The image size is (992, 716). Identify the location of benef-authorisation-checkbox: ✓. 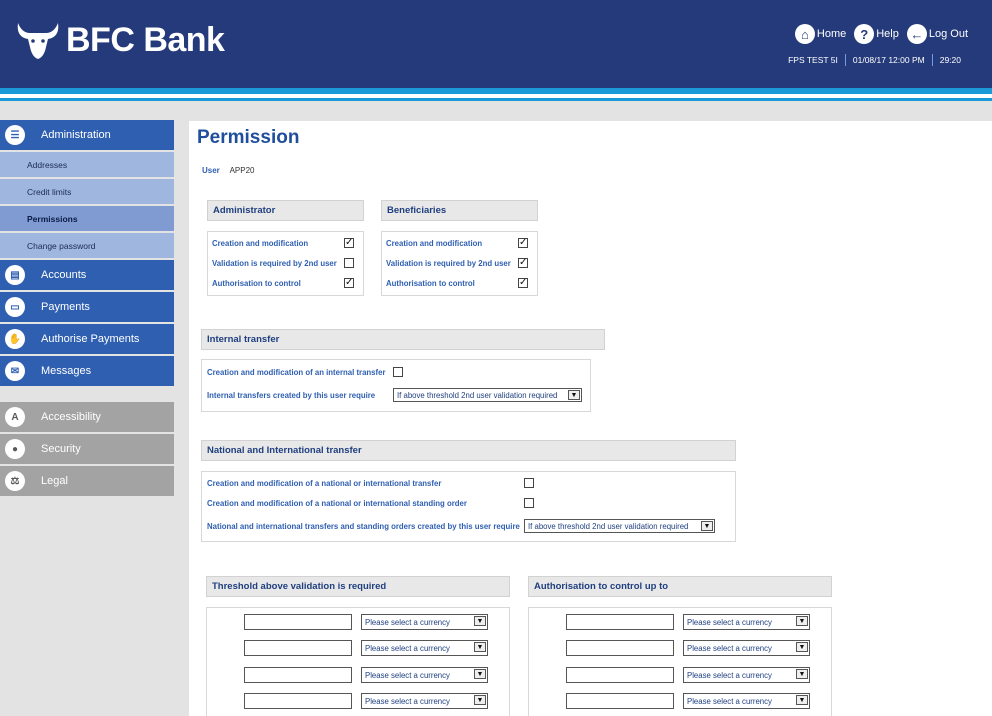
(523, 283).